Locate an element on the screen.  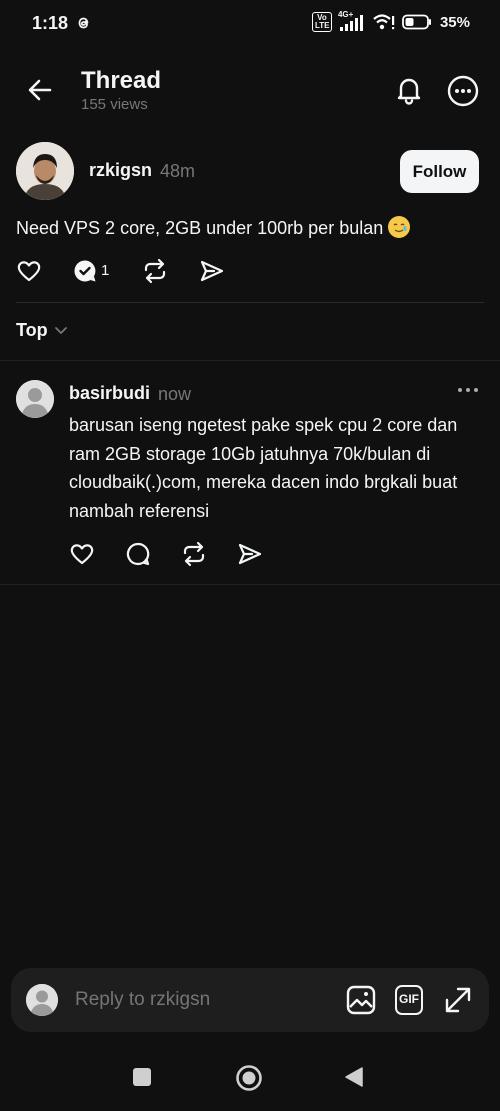
reply-more-button is located at coordinates (468, 390).